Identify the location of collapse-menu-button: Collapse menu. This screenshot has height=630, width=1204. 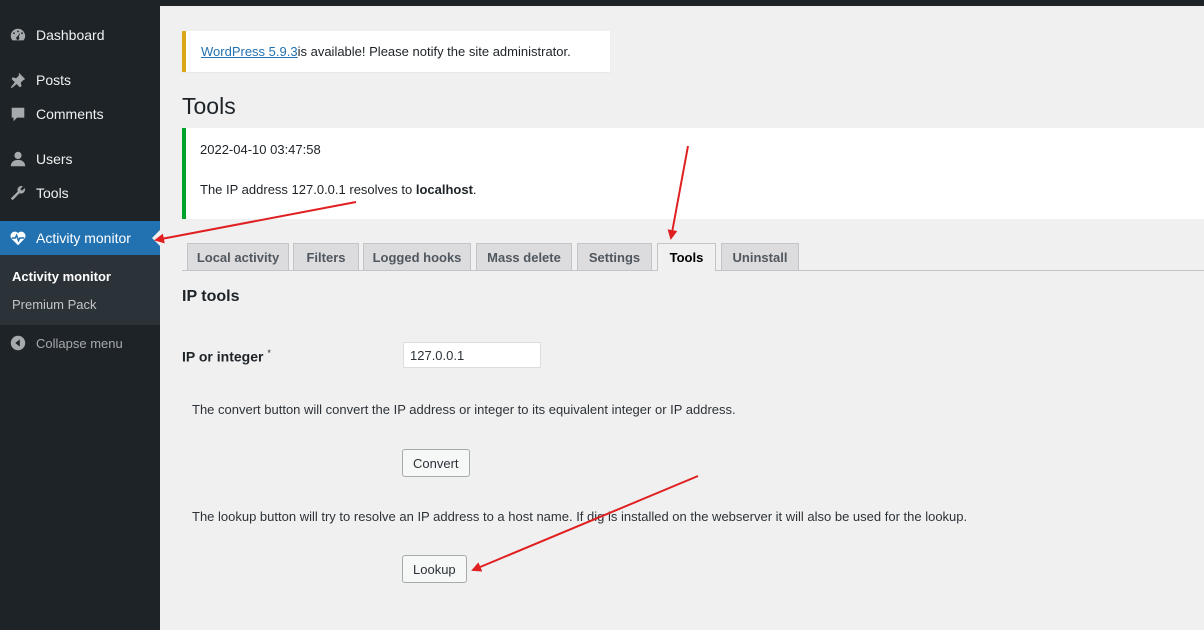
(80, 343).